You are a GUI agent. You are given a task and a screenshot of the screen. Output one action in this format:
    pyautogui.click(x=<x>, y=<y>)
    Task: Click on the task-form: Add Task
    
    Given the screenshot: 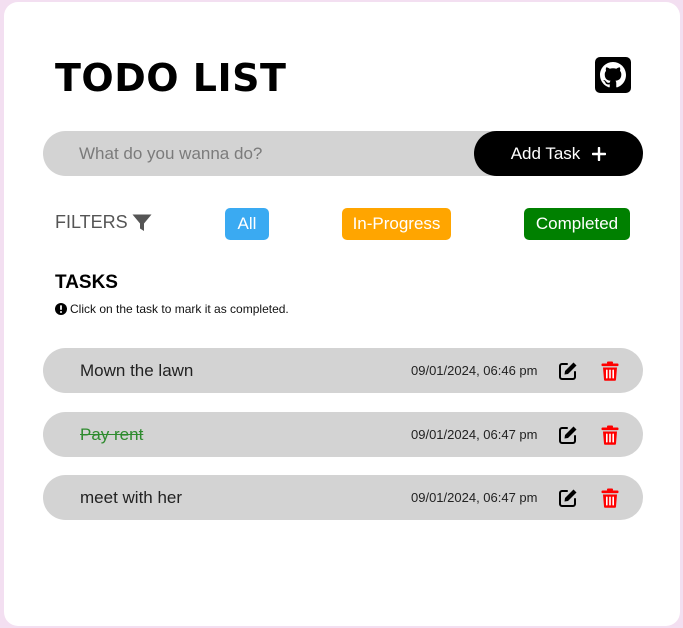 What is the action you would take?
    pyautogui.click(x=343, y=153)
    